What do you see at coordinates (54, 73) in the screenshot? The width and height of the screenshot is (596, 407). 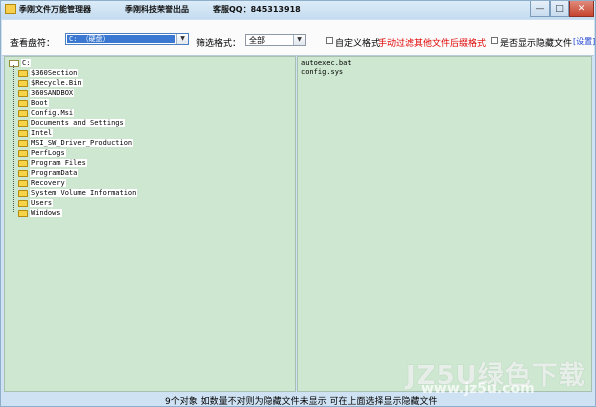 I see `tree-folder-label: $360Section` at bounding box center [54, 73].